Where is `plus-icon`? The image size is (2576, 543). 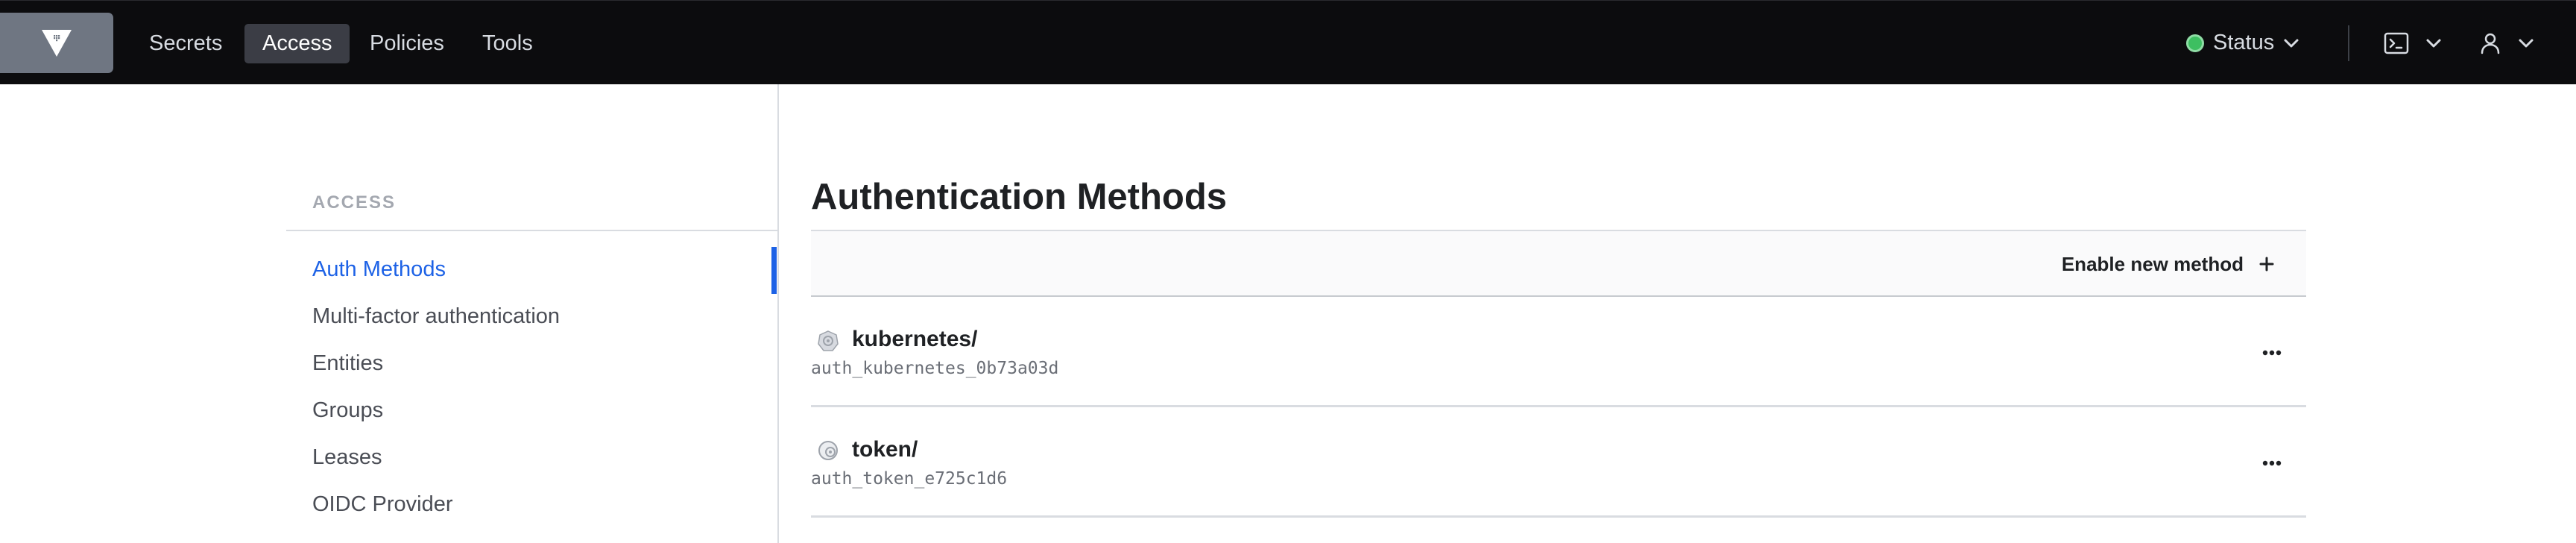
plus-icon is located at coordinates (2266, 264).